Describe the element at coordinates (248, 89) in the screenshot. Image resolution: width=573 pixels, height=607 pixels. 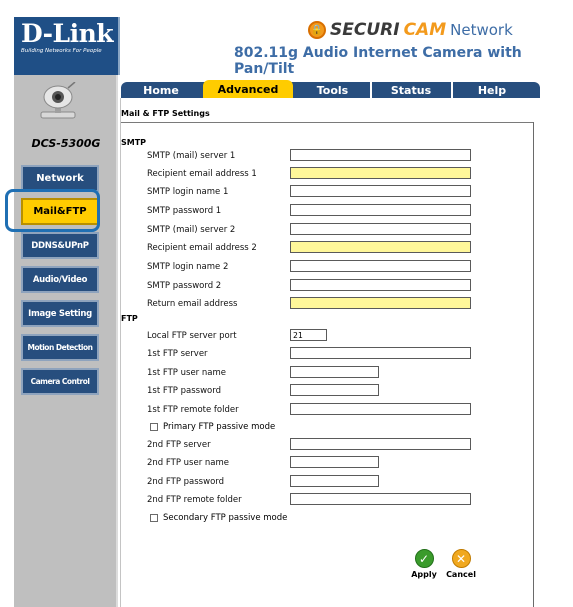
I see `tab-advanced: Advanced` at that location.